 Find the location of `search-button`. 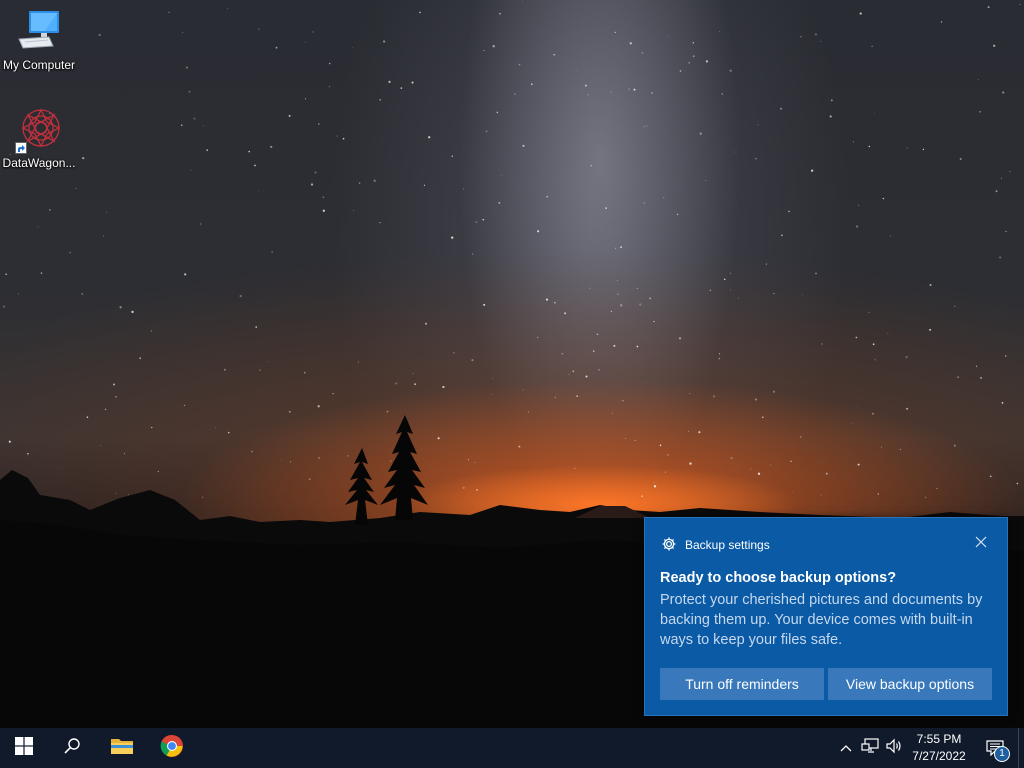

search-button is located at coordinates (72, 748).